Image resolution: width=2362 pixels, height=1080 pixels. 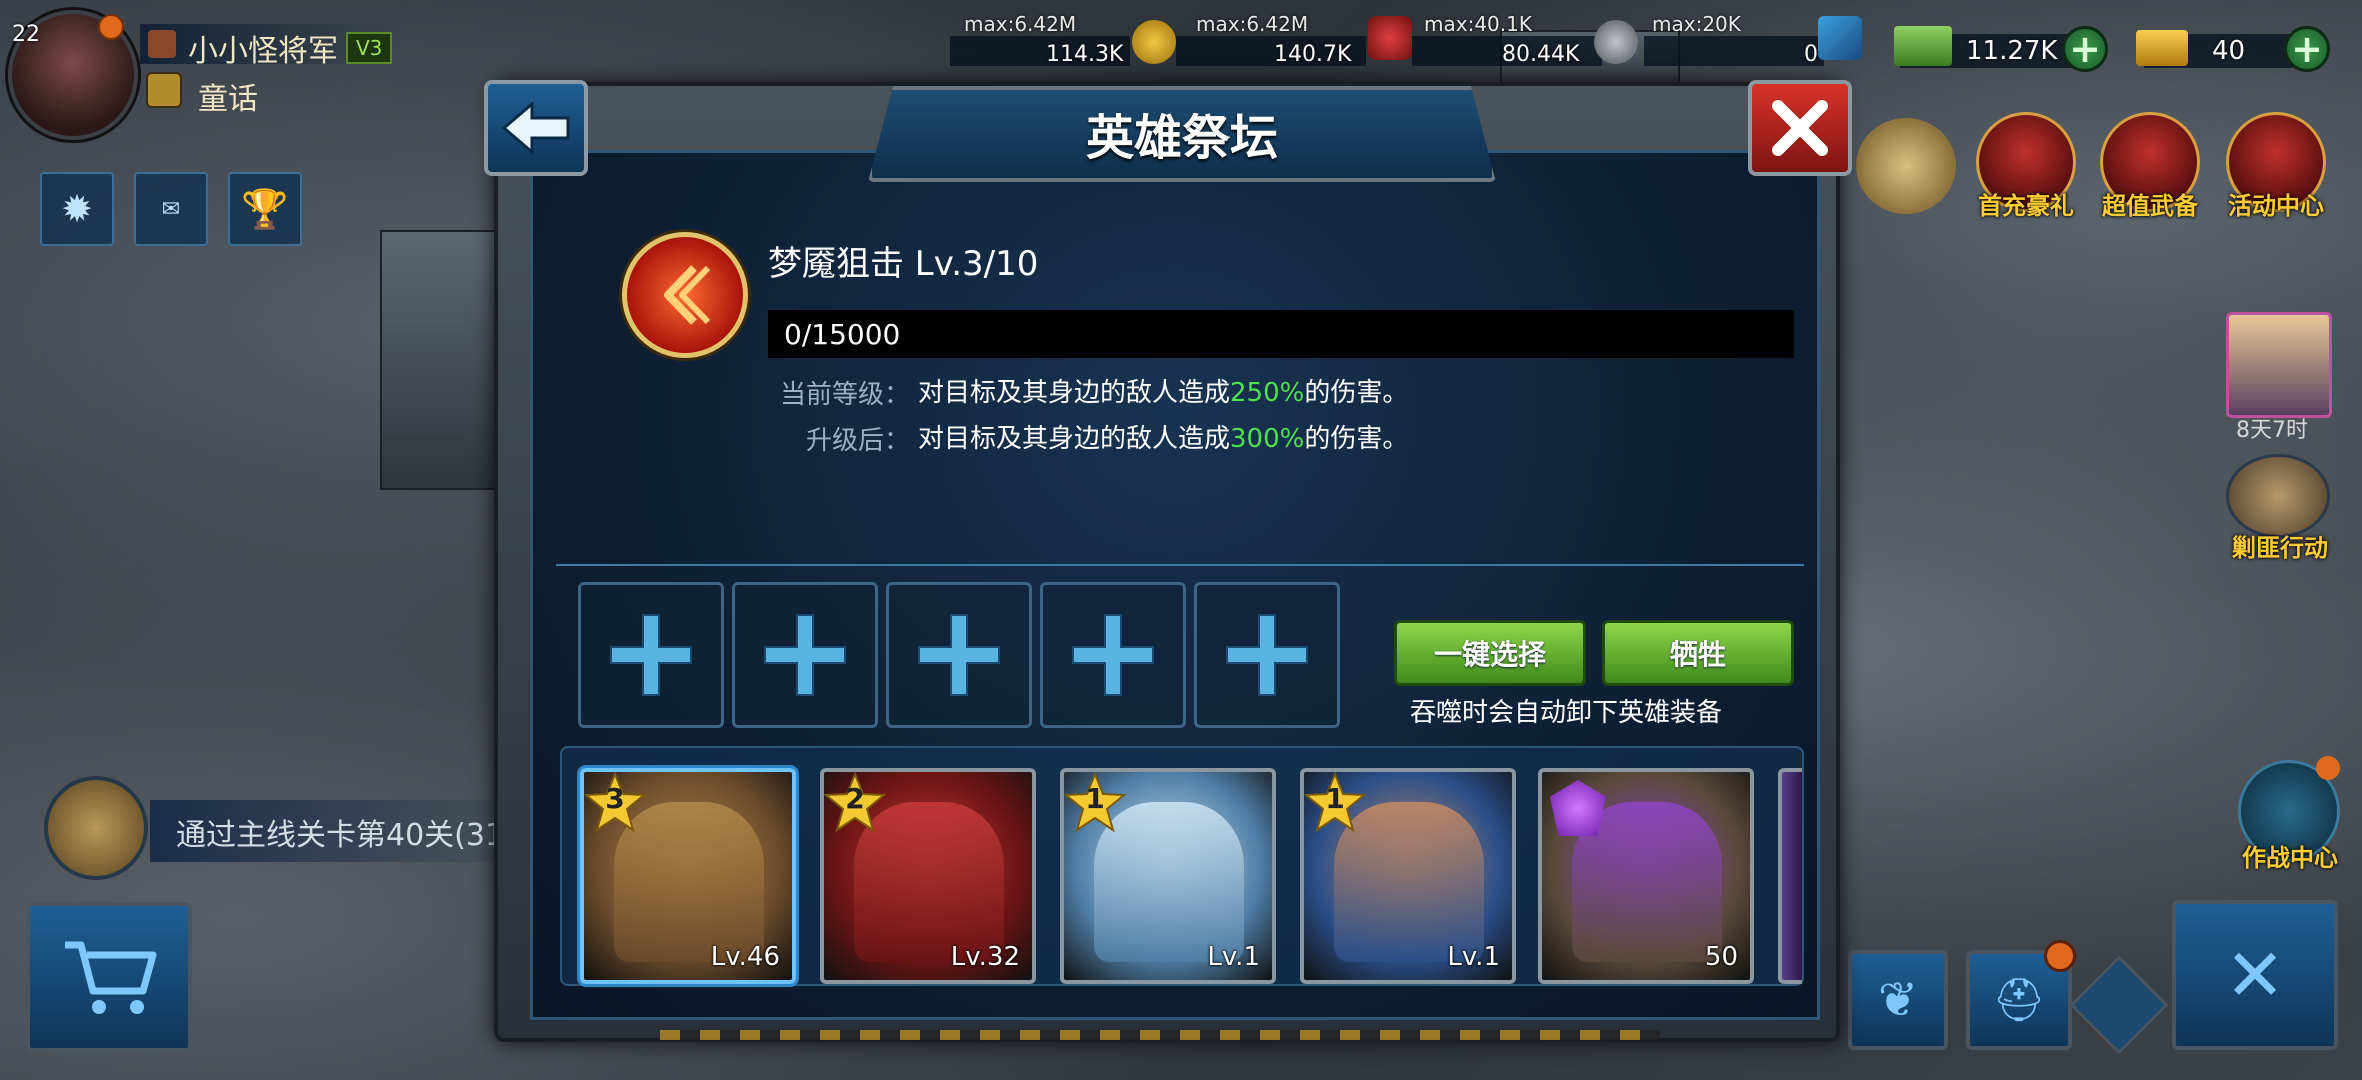 I want to click on close-button, so click(x=1800, y=128).